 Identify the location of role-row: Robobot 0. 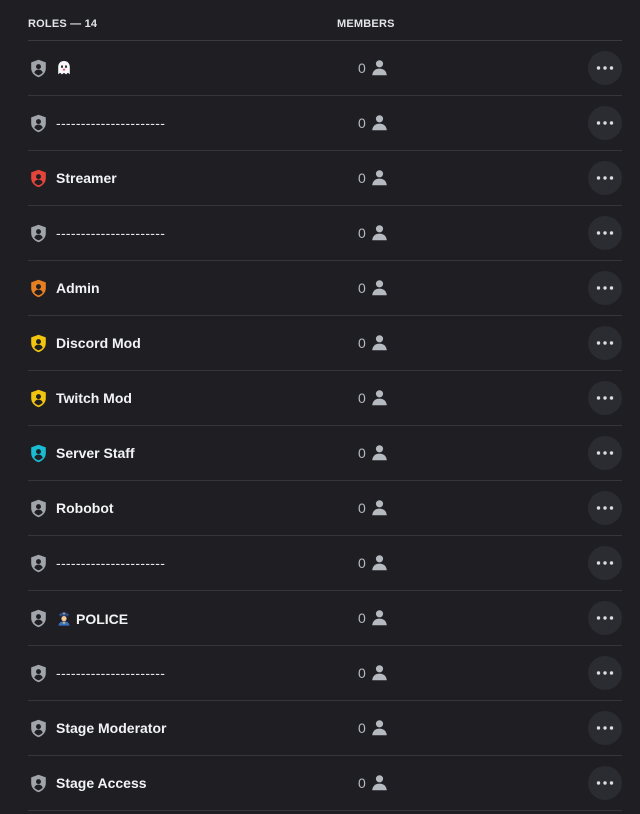
(325, 508).